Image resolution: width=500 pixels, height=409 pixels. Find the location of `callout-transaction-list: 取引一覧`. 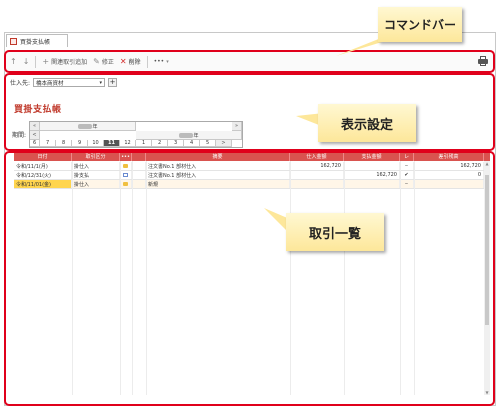

callout-transaction-list: 取引一覧 is located at coordinates (335, 232).